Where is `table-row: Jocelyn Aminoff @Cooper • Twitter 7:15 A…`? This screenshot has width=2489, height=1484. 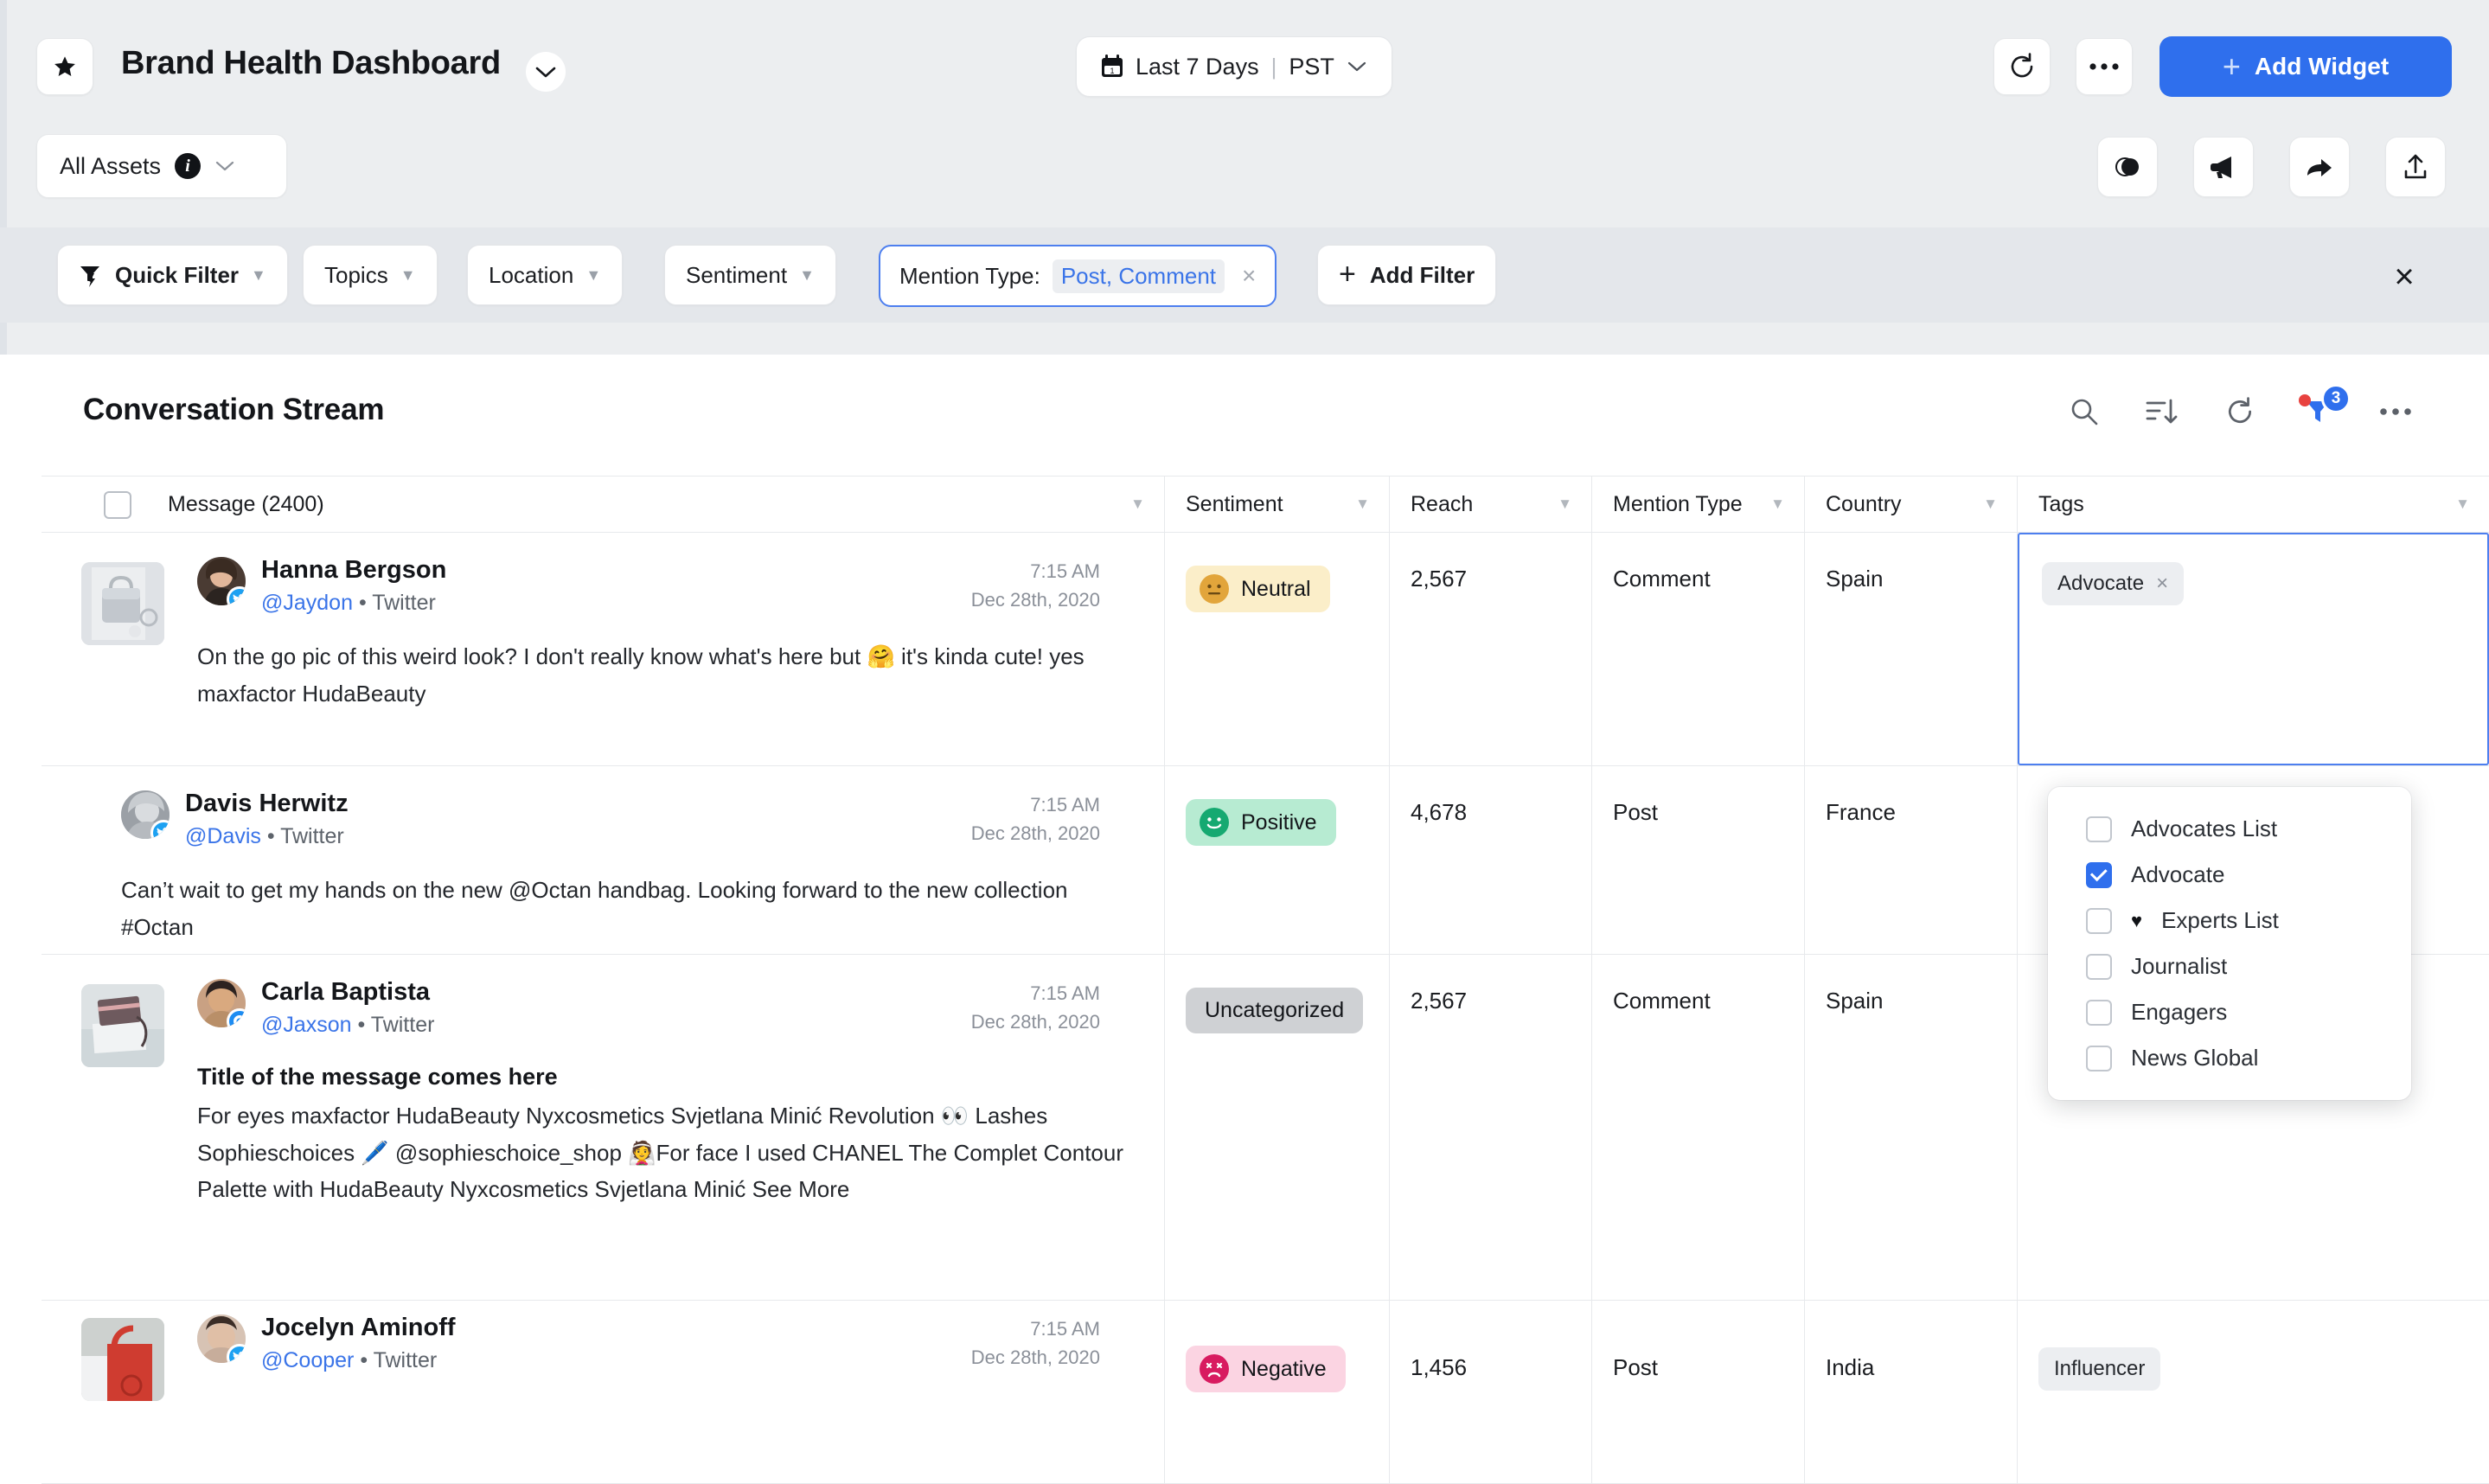
table-row: Jocelyn Aminoff @Cooper • Twitter 7:15 A… is located at coordinates (1265, 1393).